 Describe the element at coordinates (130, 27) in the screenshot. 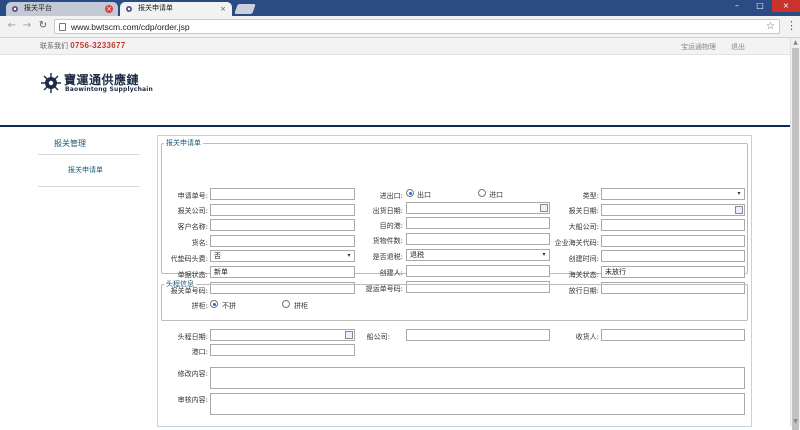

I see `url-text: www.bwtscm.com/cdp/order.jsp` at that location.